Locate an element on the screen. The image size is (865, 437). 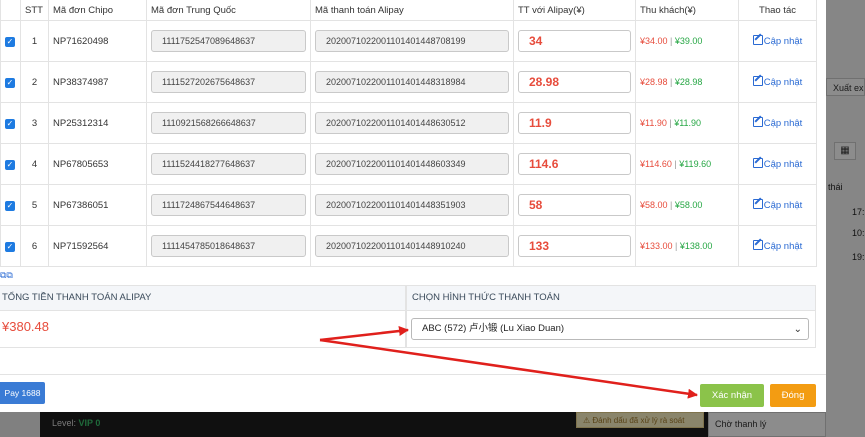
china-order-cell: 1111752547089648637 is located at coordinates (228, 41).